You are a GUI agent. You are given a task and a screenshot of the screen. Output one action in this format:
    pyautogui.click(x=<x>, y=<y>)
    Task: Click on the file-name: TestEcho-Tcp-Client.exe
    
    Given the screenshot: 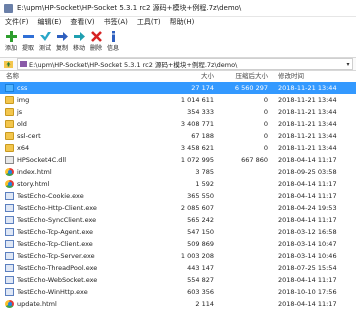 What is the action you would take?
    pyautogui.click(x=55, y=244)
    